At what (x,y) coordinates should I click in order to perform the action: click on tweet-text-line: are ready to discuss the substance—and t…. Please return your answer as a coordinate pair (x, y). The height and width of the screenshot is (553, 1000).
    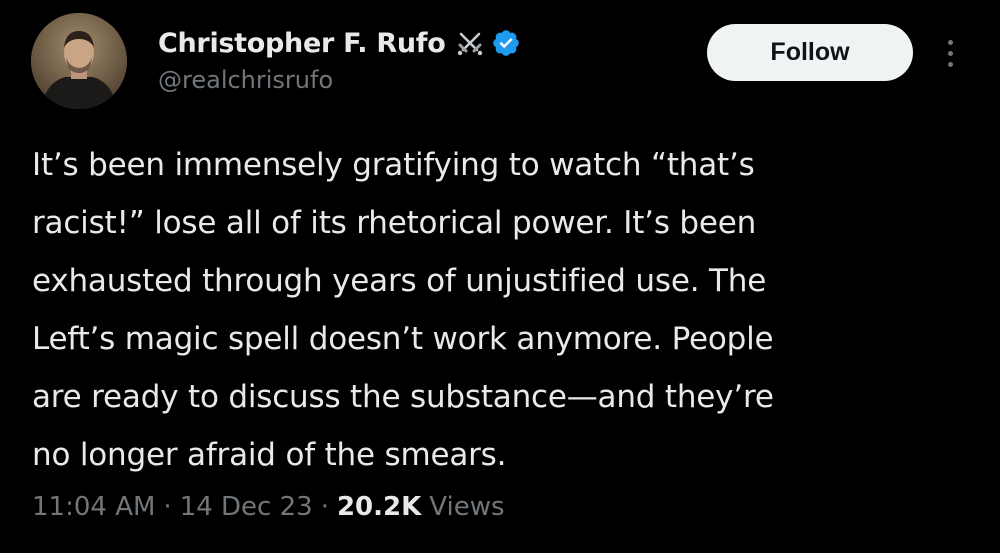
    Looking at the image, I should click on (403, 397).